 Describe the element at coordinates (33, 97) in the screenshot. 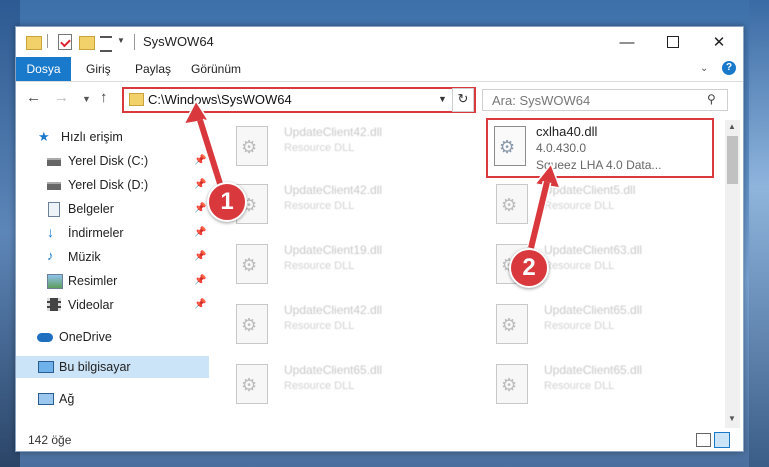

I see `back-arrow-icon: ←` at that location.